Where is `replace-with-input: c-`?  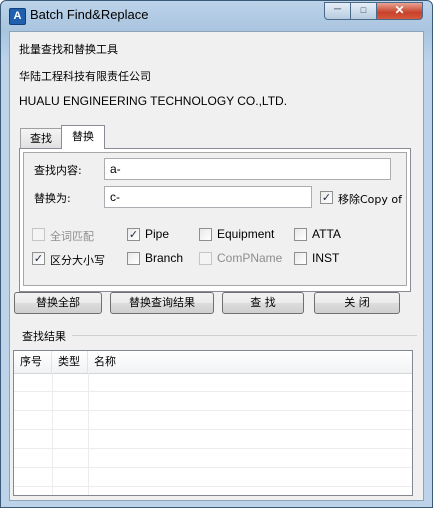 replace-with-input: c- is located at coordinates (208, 197).